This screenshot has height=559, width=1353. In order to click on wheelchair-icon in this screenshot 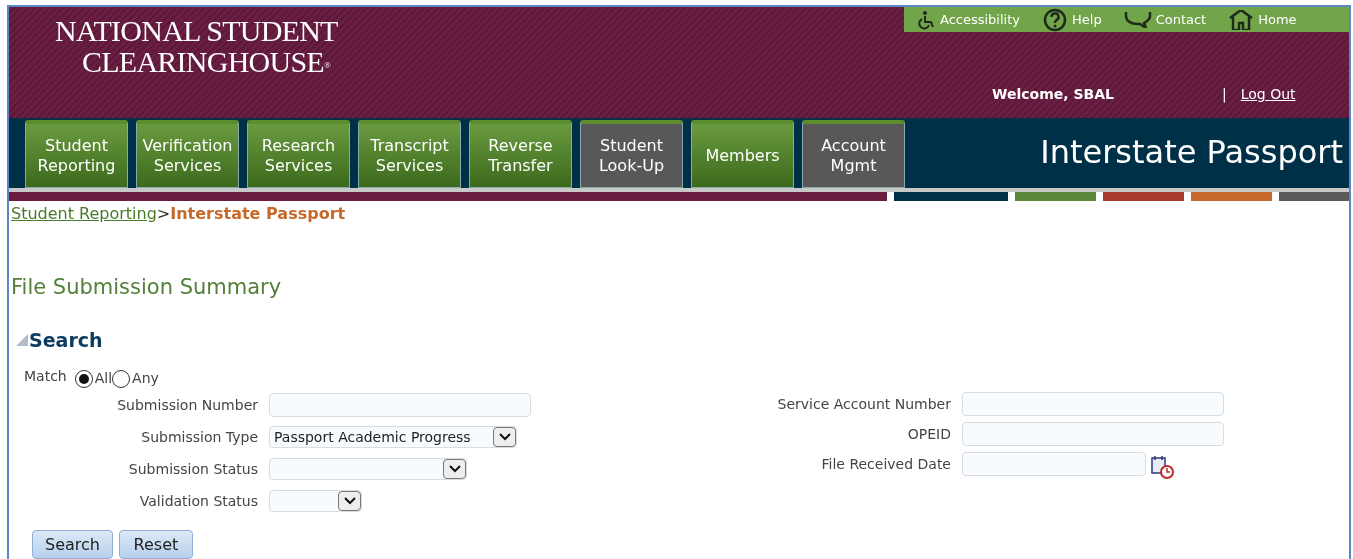, I will do `click(926, 19)`.